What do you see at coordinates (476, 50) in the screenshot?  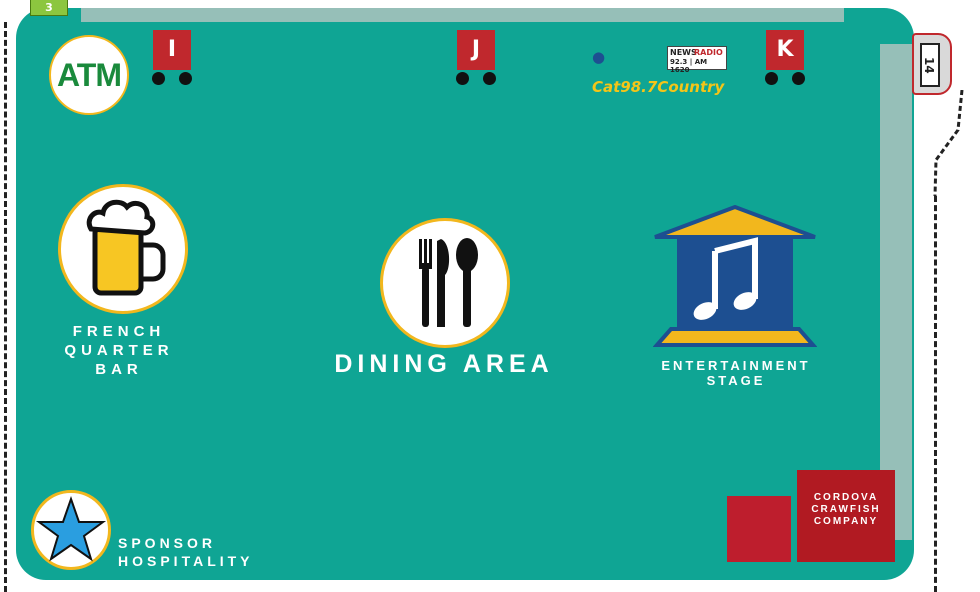 I see `cart-label: J` at bounding box center [476, 50].